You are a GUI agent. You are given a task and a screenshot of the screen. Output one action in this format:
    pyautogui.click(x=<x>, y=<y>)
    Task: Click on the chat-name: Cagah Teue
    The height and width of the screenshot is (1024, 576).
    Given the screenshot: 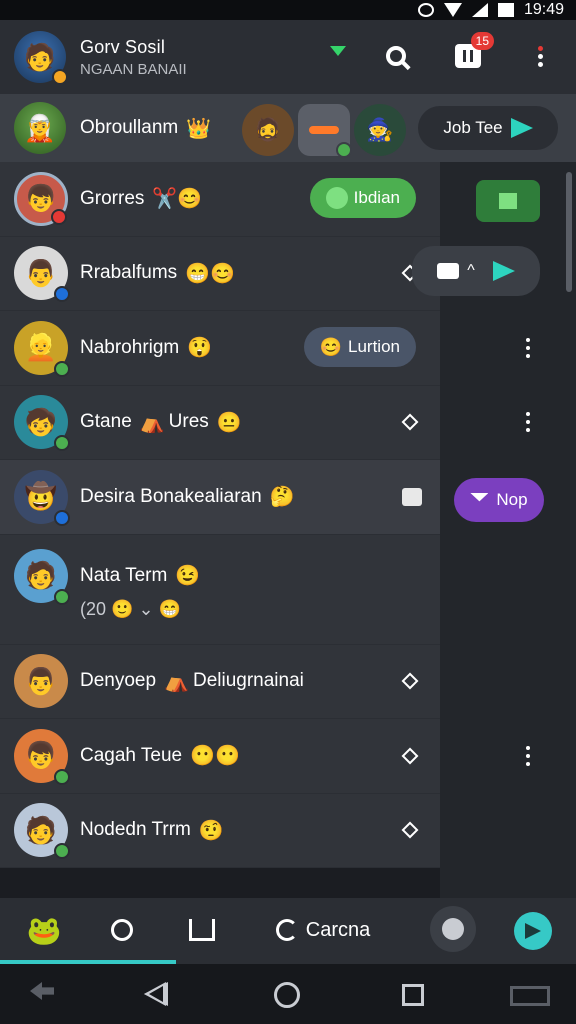 What is the action you would take?
    pyautogui.click(x=131, y=755)
    